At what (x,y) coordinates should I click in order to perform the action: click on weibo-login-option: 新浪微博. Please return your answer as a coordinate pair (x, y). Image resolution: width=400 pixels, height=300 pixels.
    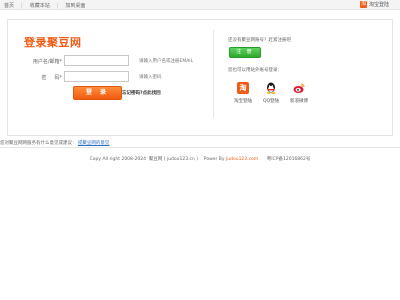
    Looking at the image, I should click on (299, 93).